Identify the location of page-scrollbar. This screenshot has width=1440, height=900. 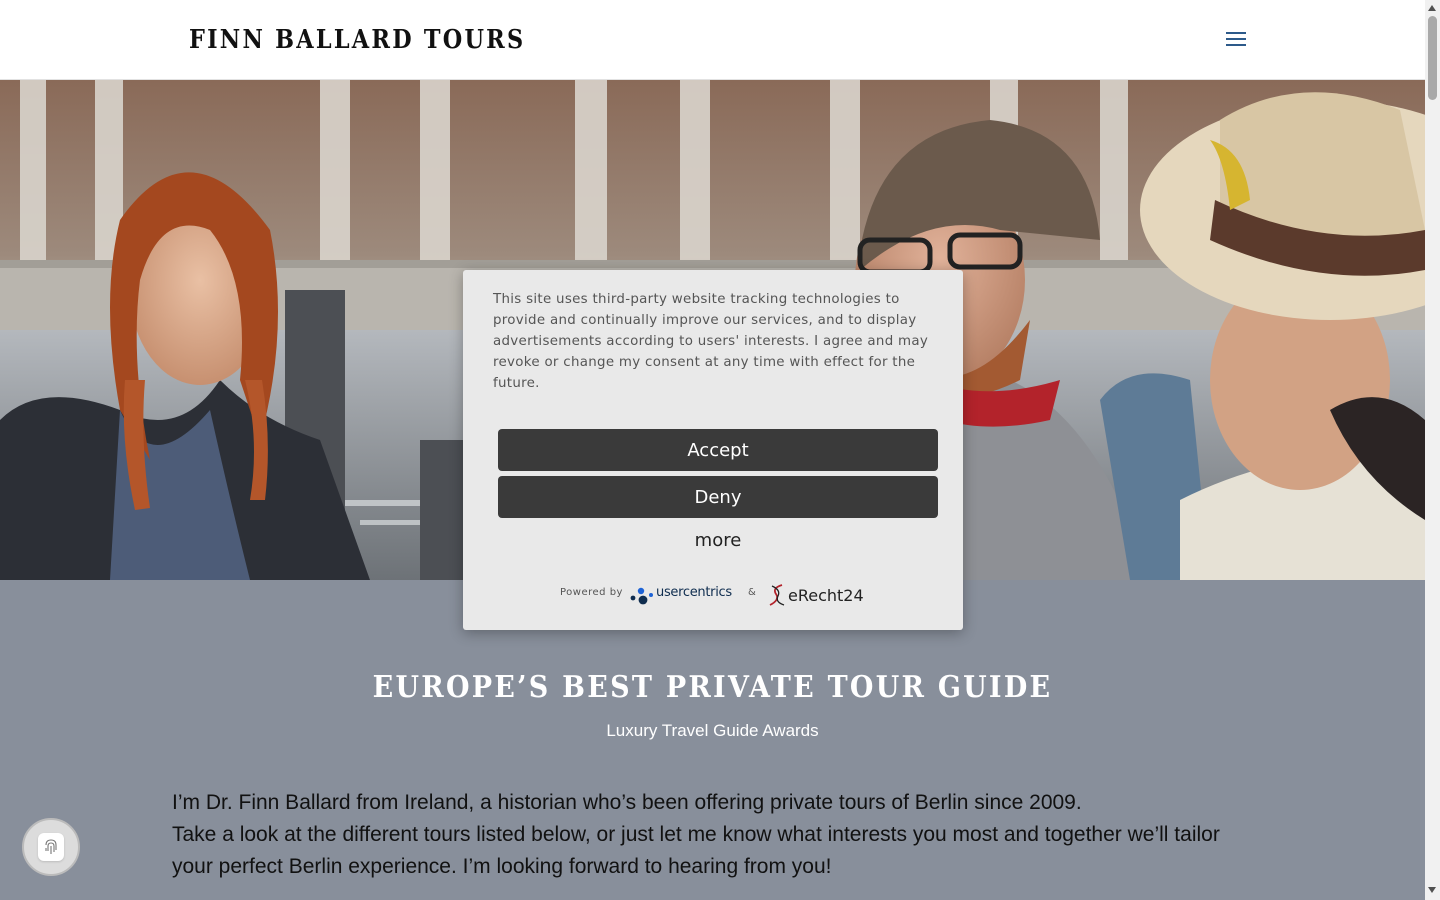
(1432, 450).